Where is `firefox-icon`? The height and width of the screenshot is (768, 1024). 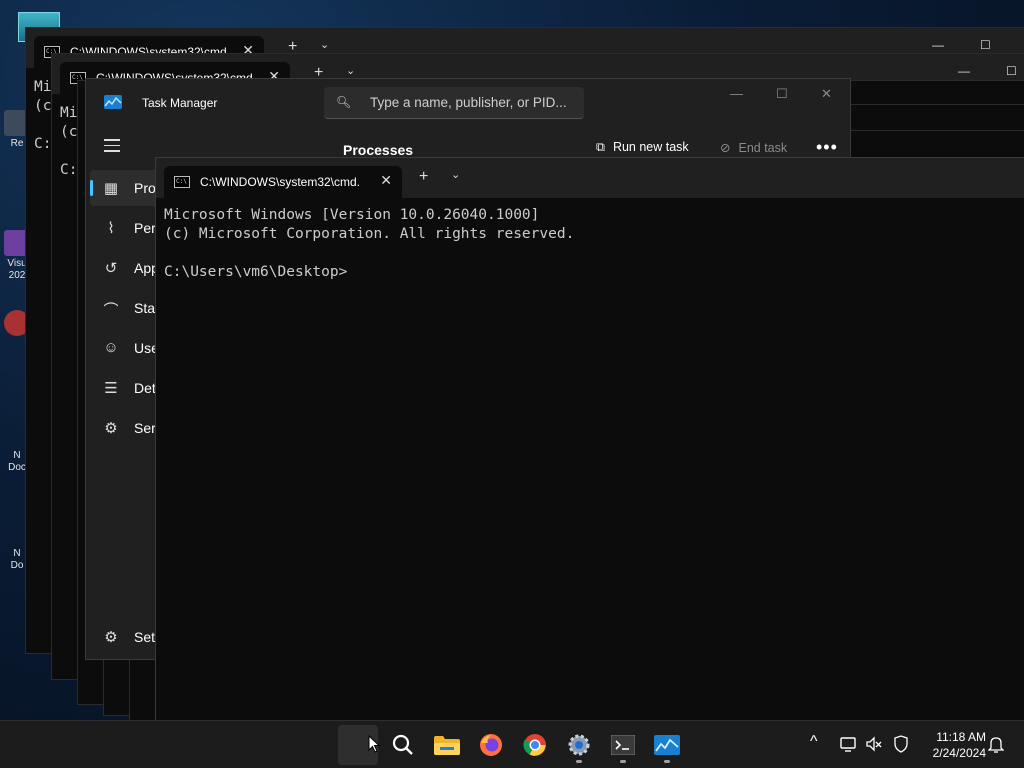
firefox-icon is located at coordinates (491, 745).